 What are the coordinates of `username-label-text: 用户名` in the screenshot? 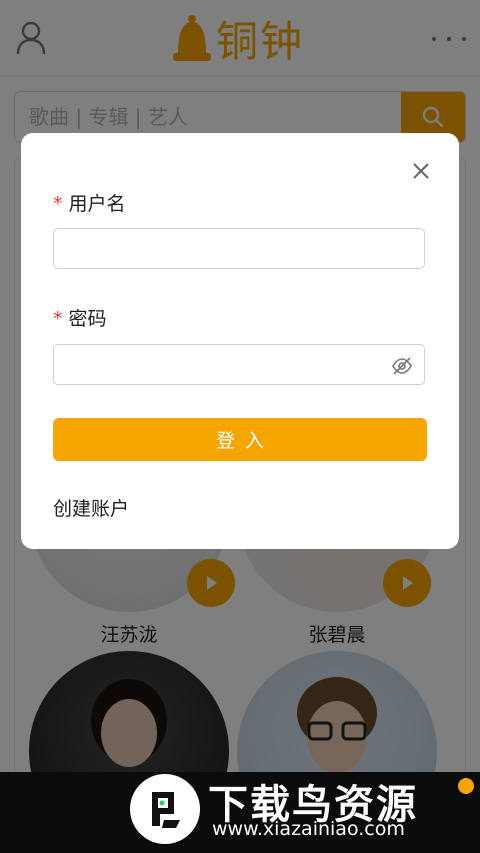 It's located at (97, 204).